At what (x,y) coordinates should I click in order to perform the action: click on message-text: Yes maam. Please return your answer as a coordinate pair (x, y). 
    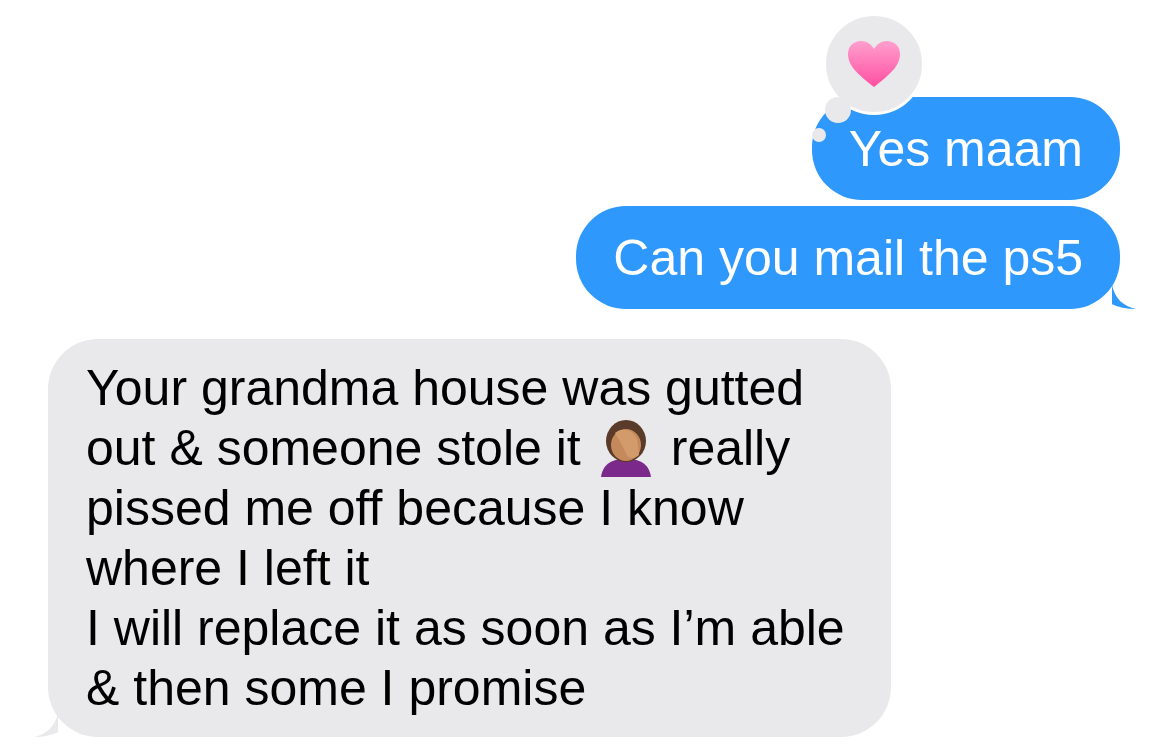
    Looking at the image, I should click on (965, 149).